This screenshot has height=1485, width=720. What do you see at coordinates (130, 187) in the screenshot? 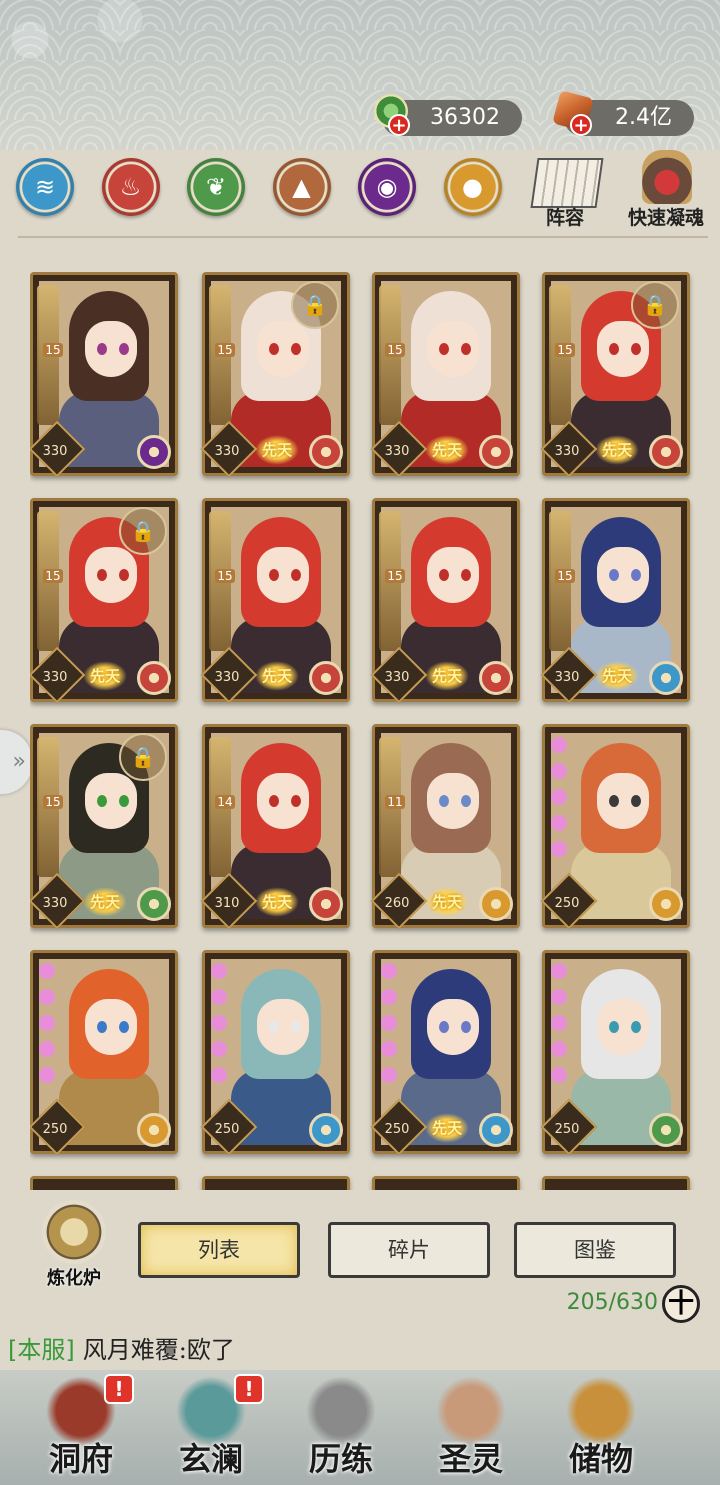
I see `fire-element-icon: ♨` at bounding box center [130, 187].